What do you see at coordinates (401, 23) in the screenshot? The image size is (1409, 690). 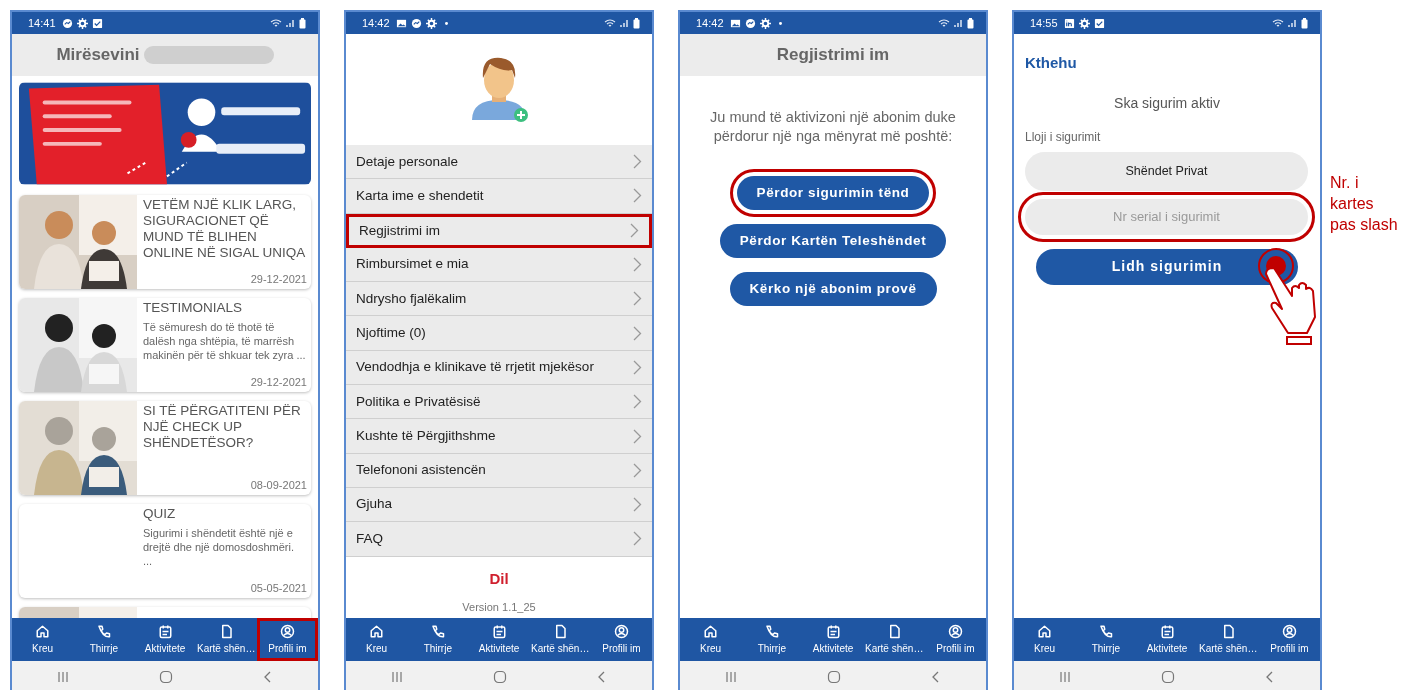 I see `image-icon` at bounding box center [401, 23].